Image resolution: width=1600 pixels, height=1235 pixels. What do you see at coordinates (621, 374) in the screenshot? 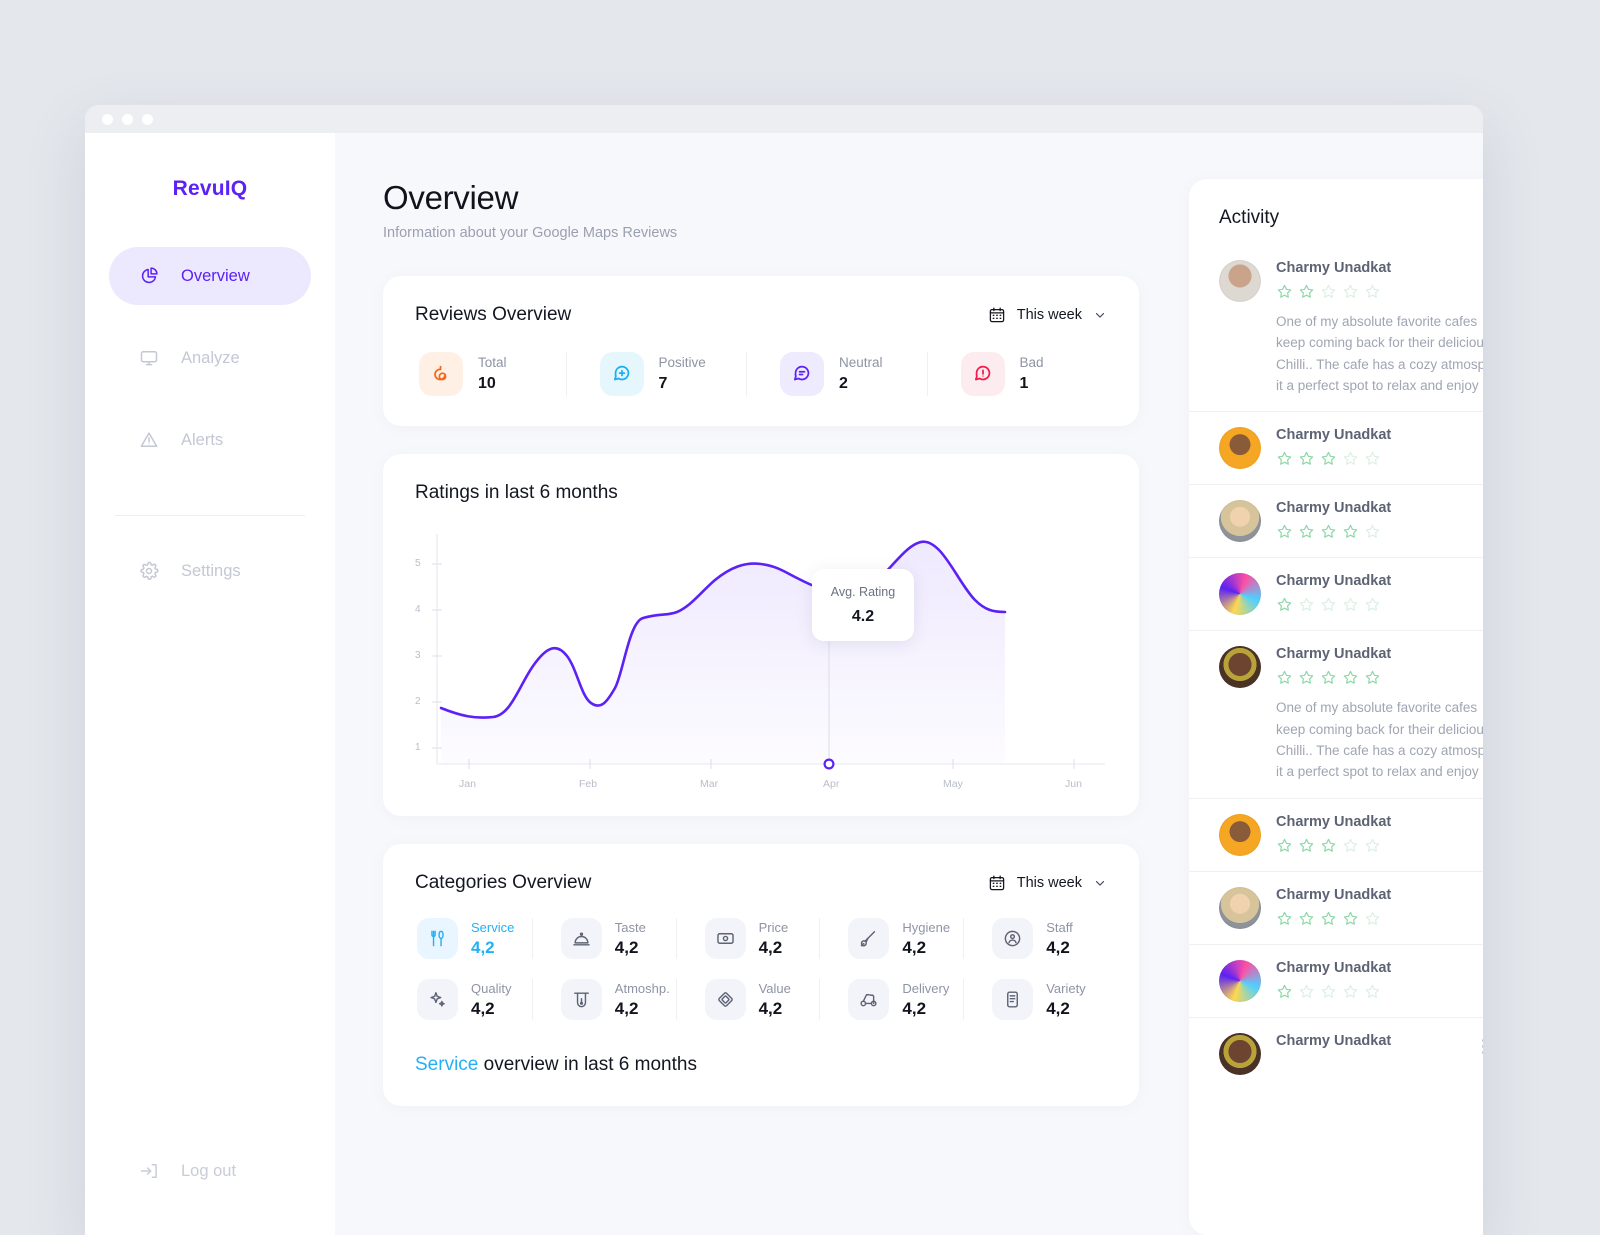
I see `message-plus-icon` at bounding box center [621, 374].